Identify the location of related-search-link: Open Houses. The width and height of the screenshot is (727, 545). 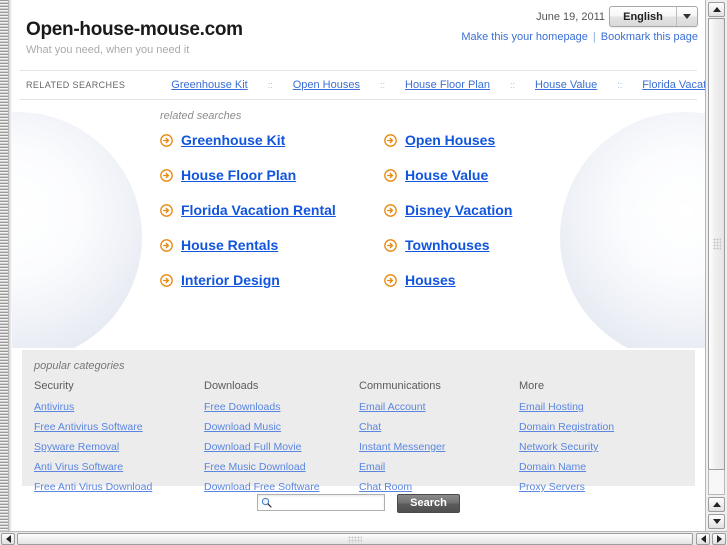
(450, 140).